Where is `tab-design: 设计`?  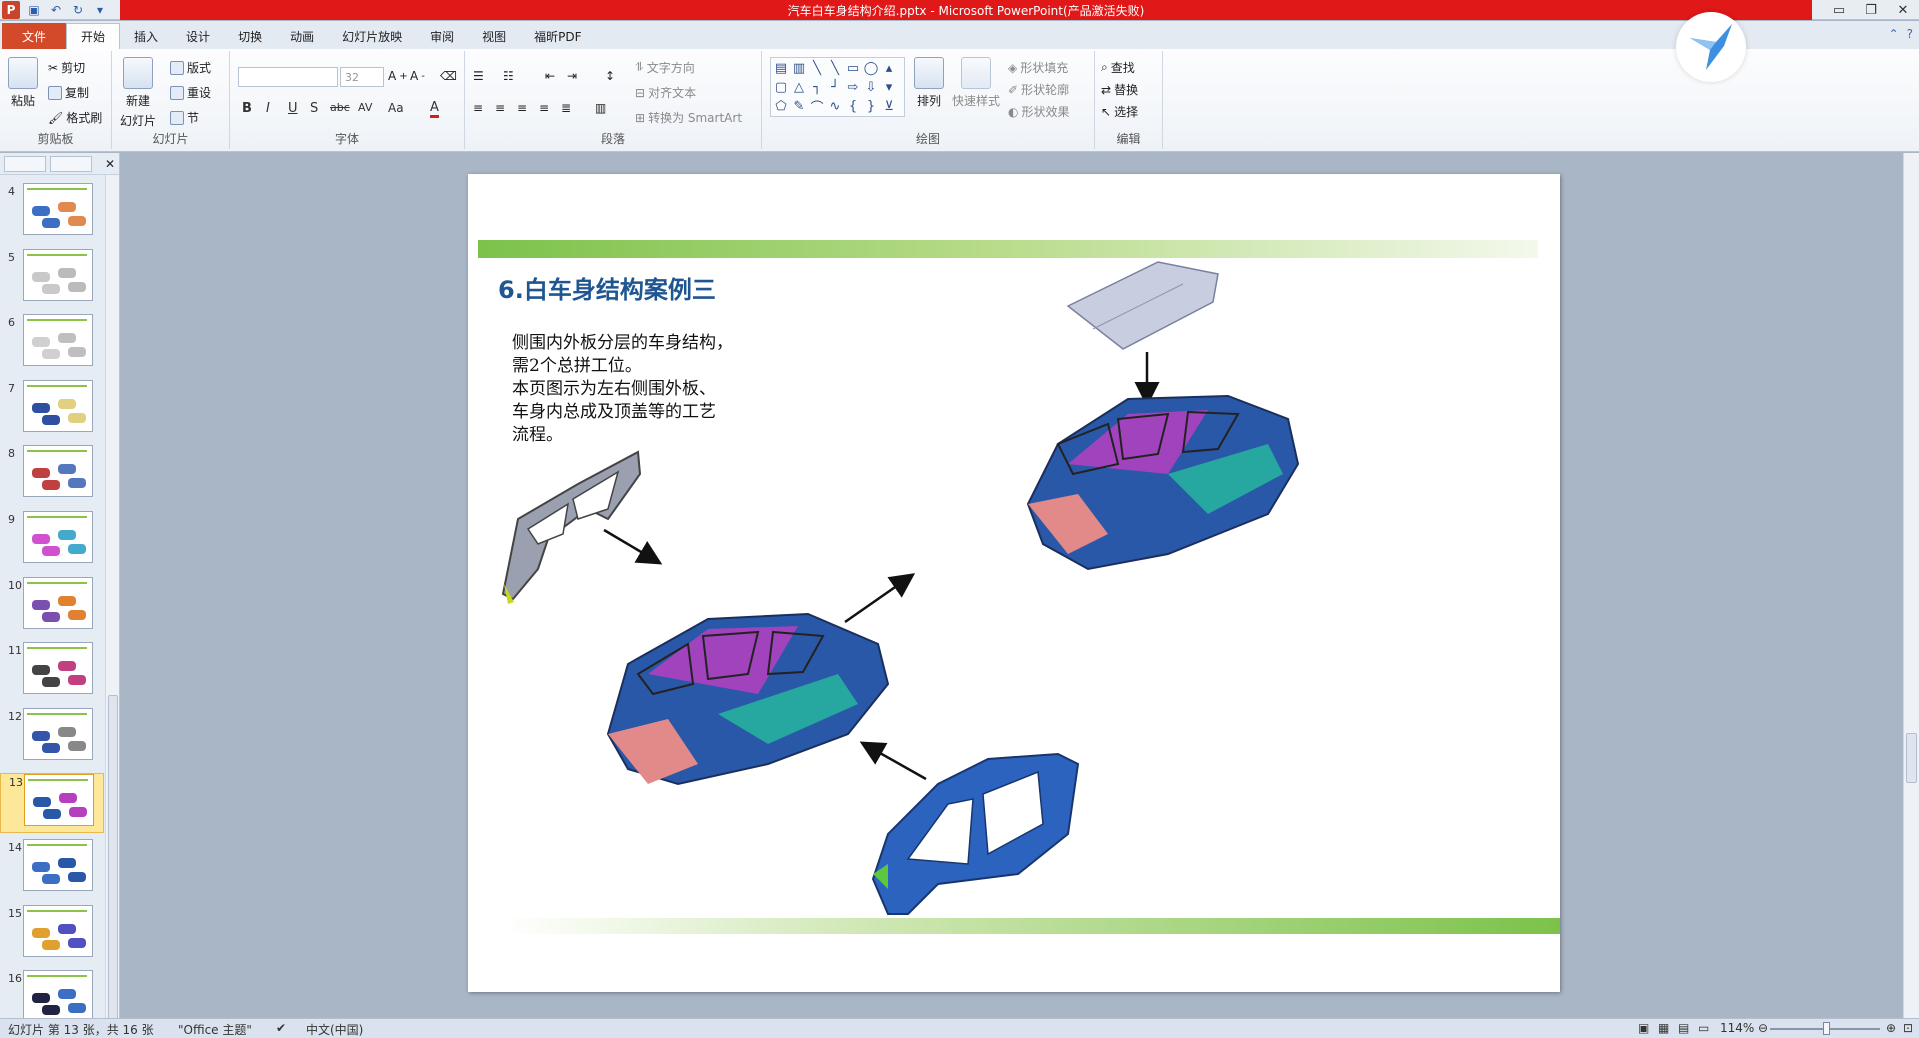
tab-design: 设计 is located at coordinates (198, 36).